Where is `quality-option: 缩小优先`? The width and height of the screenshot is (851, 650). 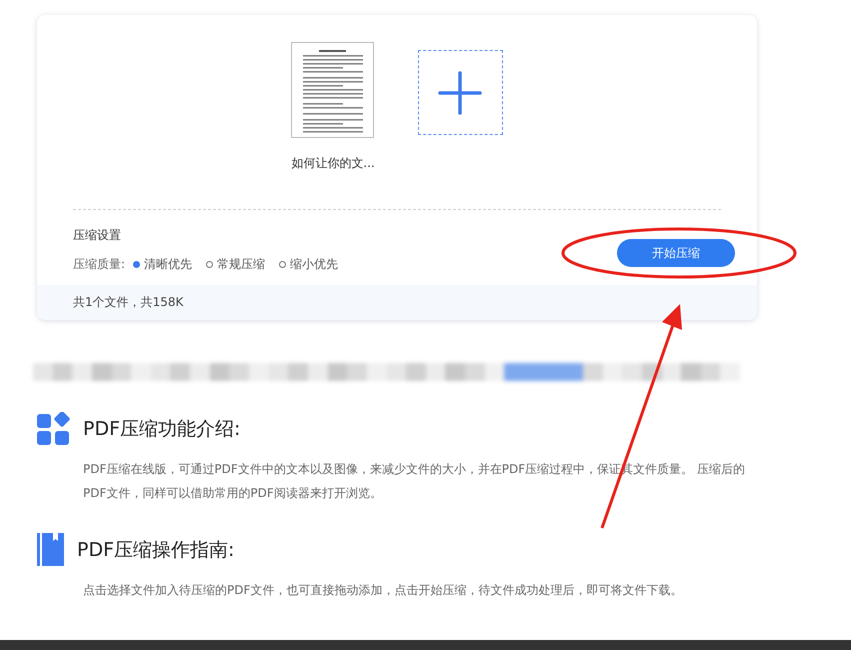
quality-option: 缩小优先 is located at coordinates (308, 264).